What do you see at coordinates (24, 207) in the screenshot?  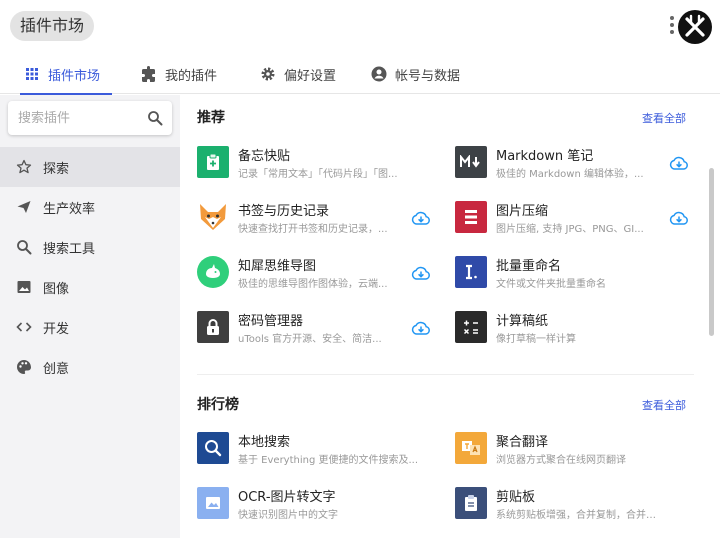 I see `send-icon` at bounding box center [24, 207].